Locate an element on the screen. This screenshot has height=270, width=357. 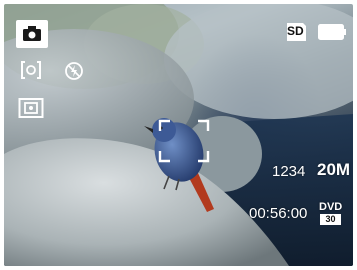
focus-frame-icon is located at coordinates (184, 141).